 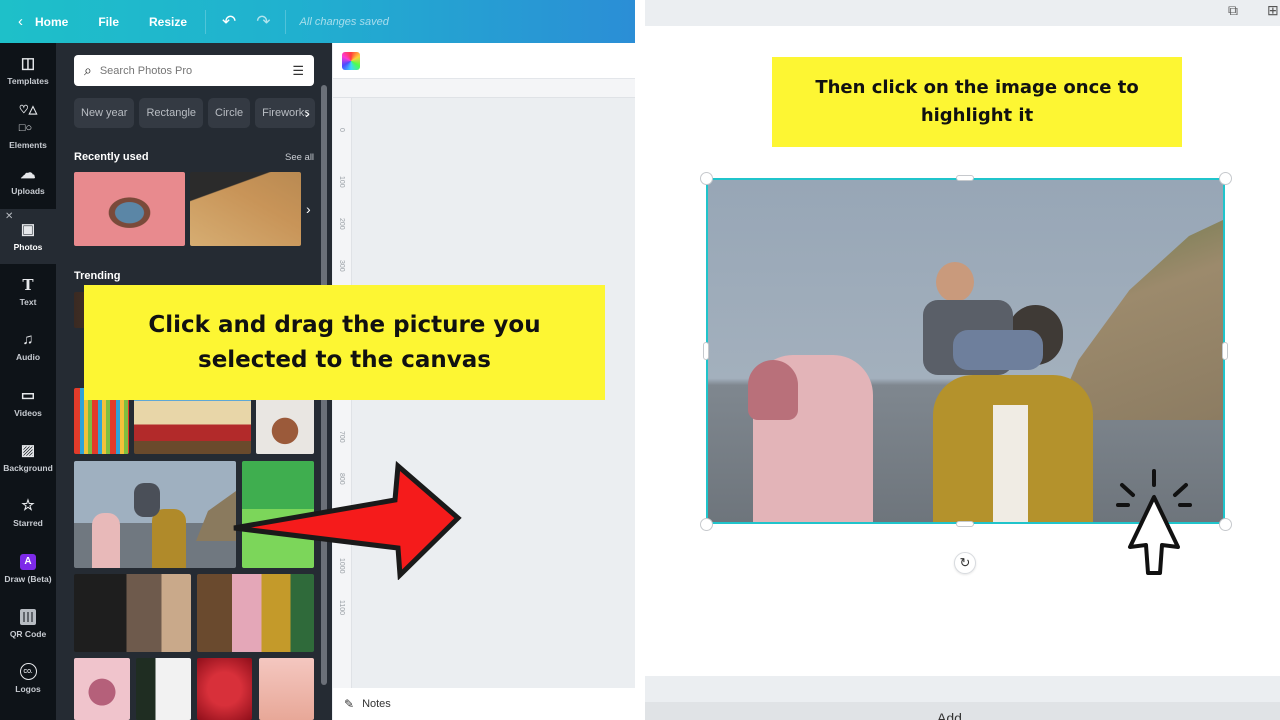 I want to click on nav-background: ▨ Background, so click(x=28, y=457).